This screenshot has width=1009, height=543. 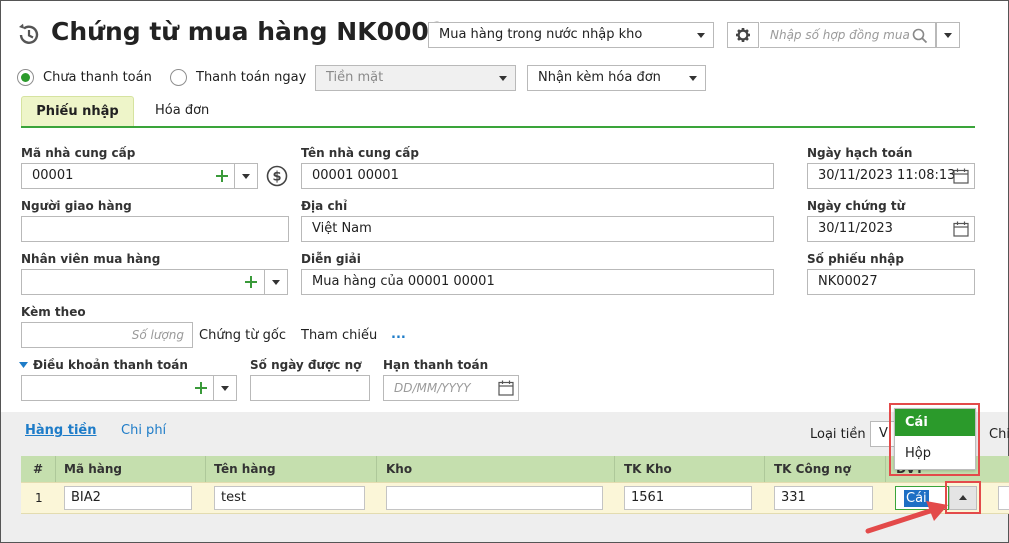 I want to click on item-code-value: BIA2, so click(x=86, y=497).